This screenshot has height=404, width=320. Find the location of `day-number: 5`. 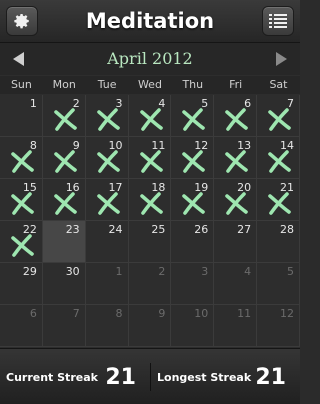

day-number: 5 is located at coordinates (290, 271).